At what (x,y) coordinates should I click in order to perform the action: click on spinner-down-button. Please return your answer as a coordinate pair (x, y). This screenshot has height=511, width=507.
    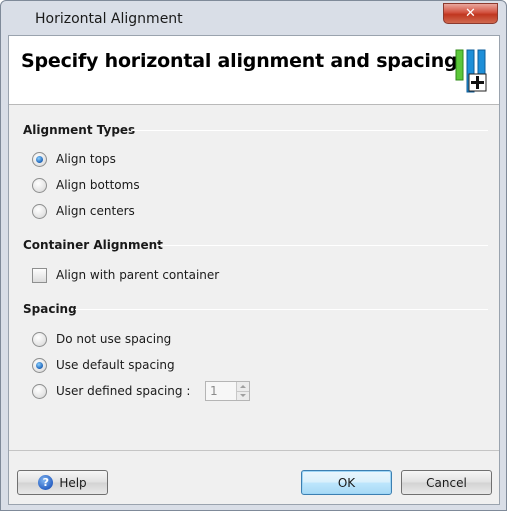
    Looking at the image, I should click on (243, 395).